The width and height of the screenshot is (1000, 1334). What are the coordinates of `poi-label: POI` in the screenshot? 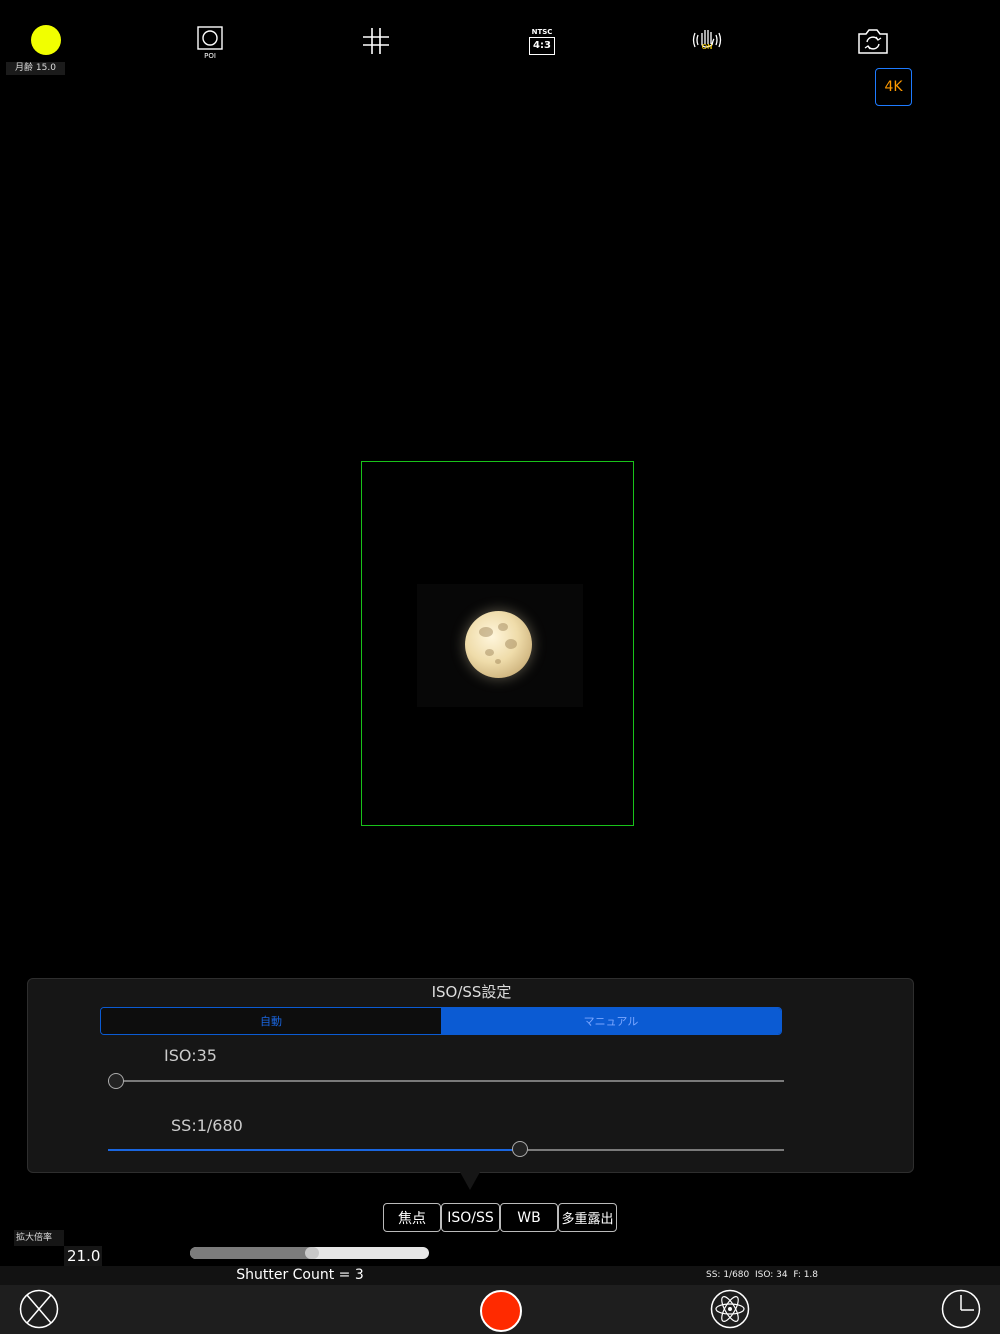 It's located at (210, 56).